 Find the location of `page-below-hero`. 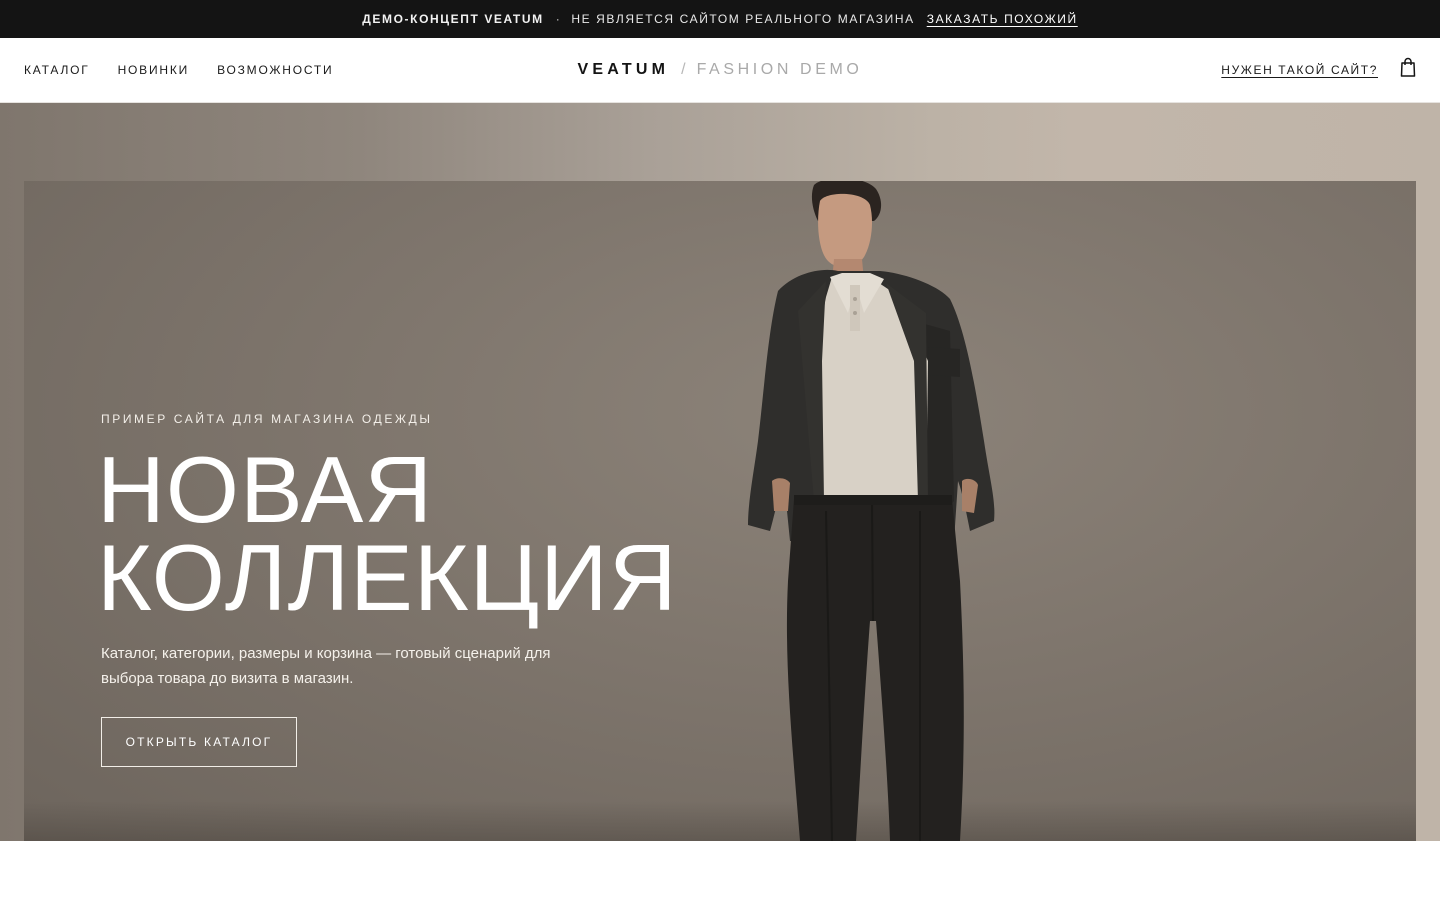

page-below-hero is located at coordinates (720, 870).